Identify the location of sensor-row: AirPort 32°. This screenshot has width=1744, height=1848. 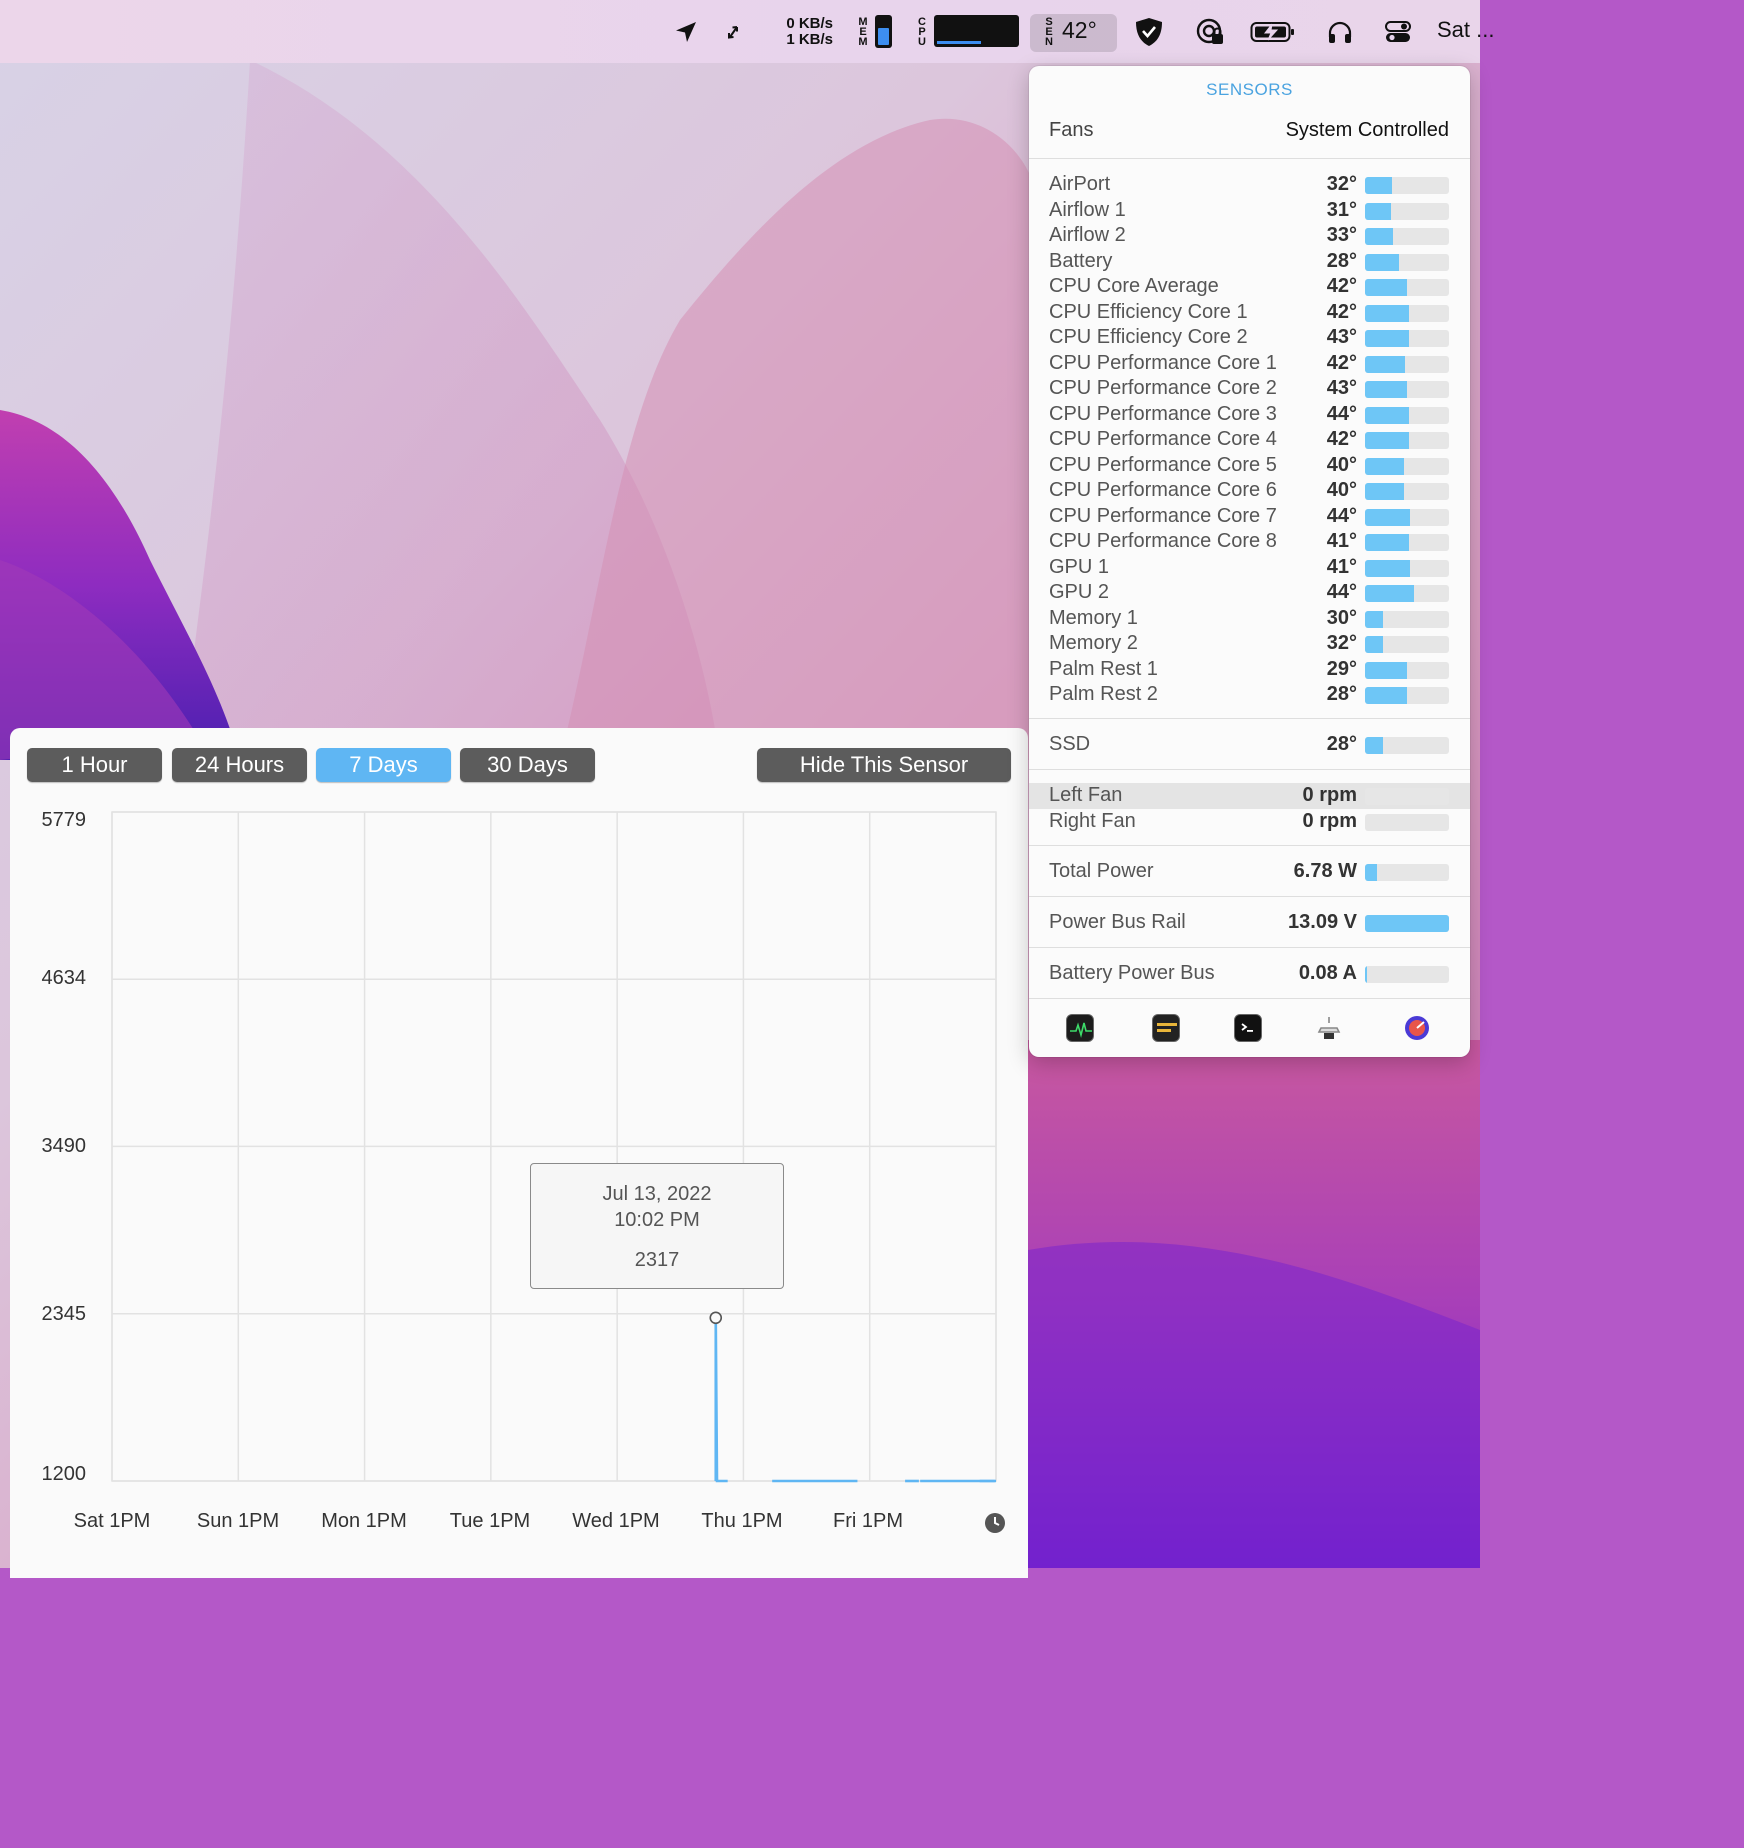
(1249, 185).